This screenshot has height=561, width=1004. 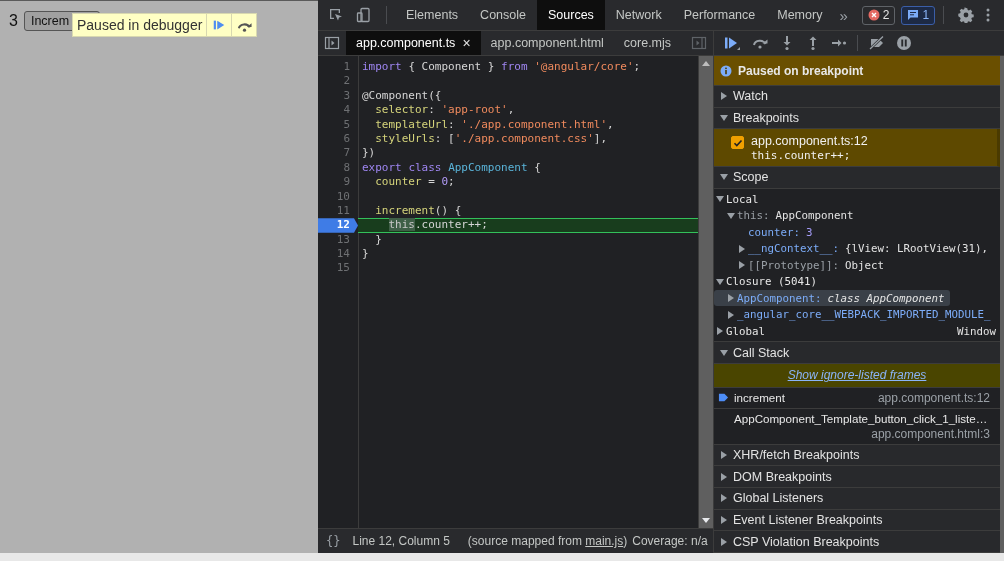 What do you see at coordinates (774, 232) in the screenshot?
I see `property-name: counter:` at bounding box center [774, 232].